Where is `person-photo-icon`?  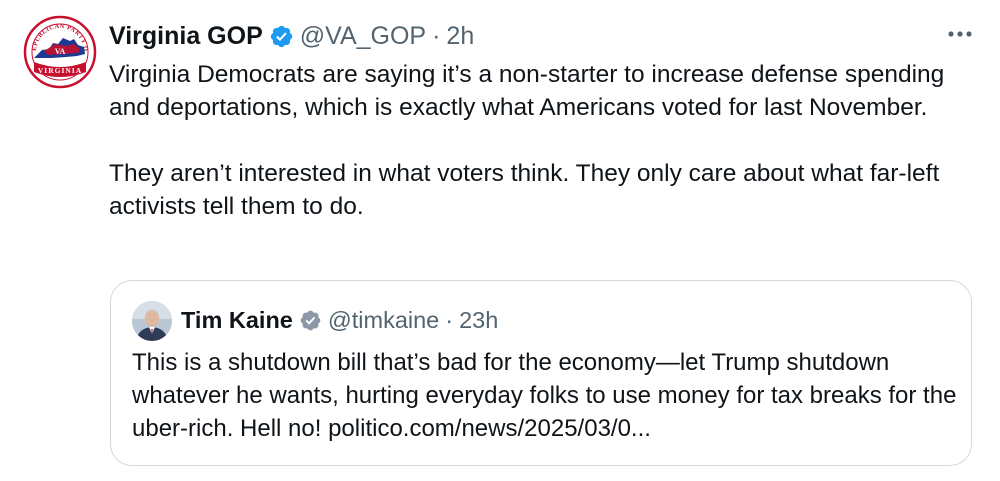 person-photo-icon is located at coordinates (152, 321).